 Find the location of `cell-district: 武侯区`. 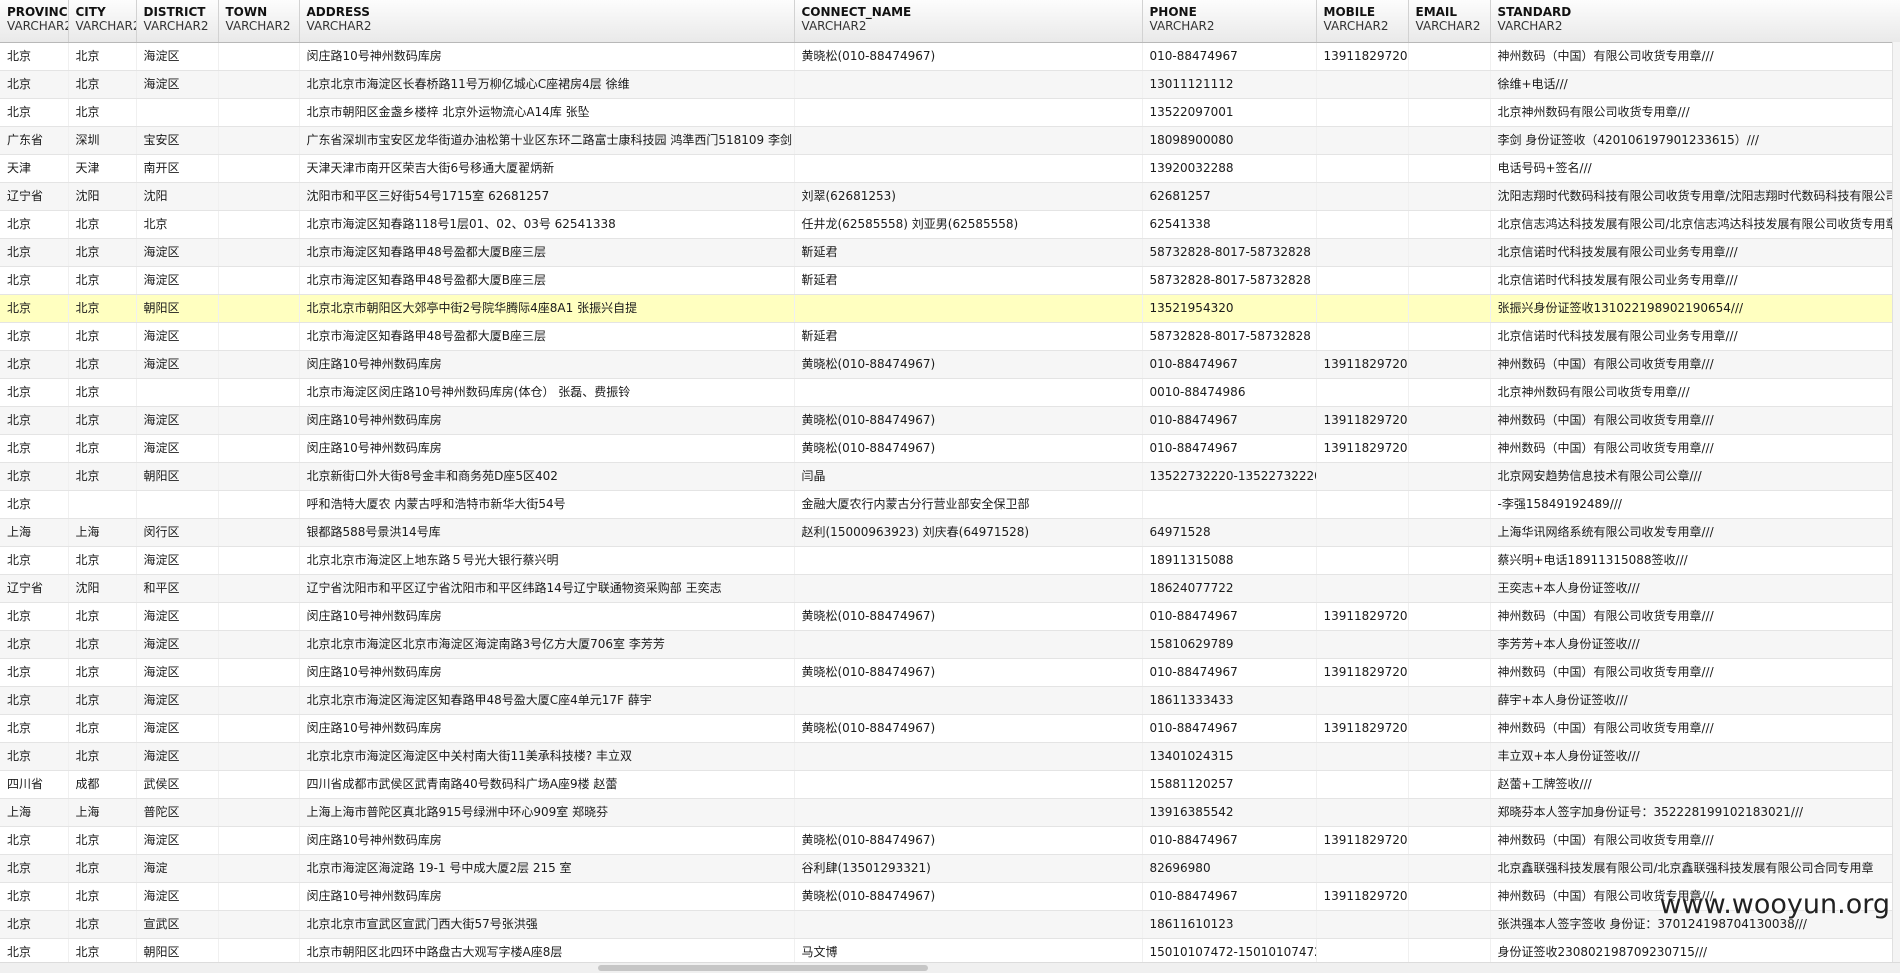

cell-district: 武侯区 is located at coordinates (177, 784).